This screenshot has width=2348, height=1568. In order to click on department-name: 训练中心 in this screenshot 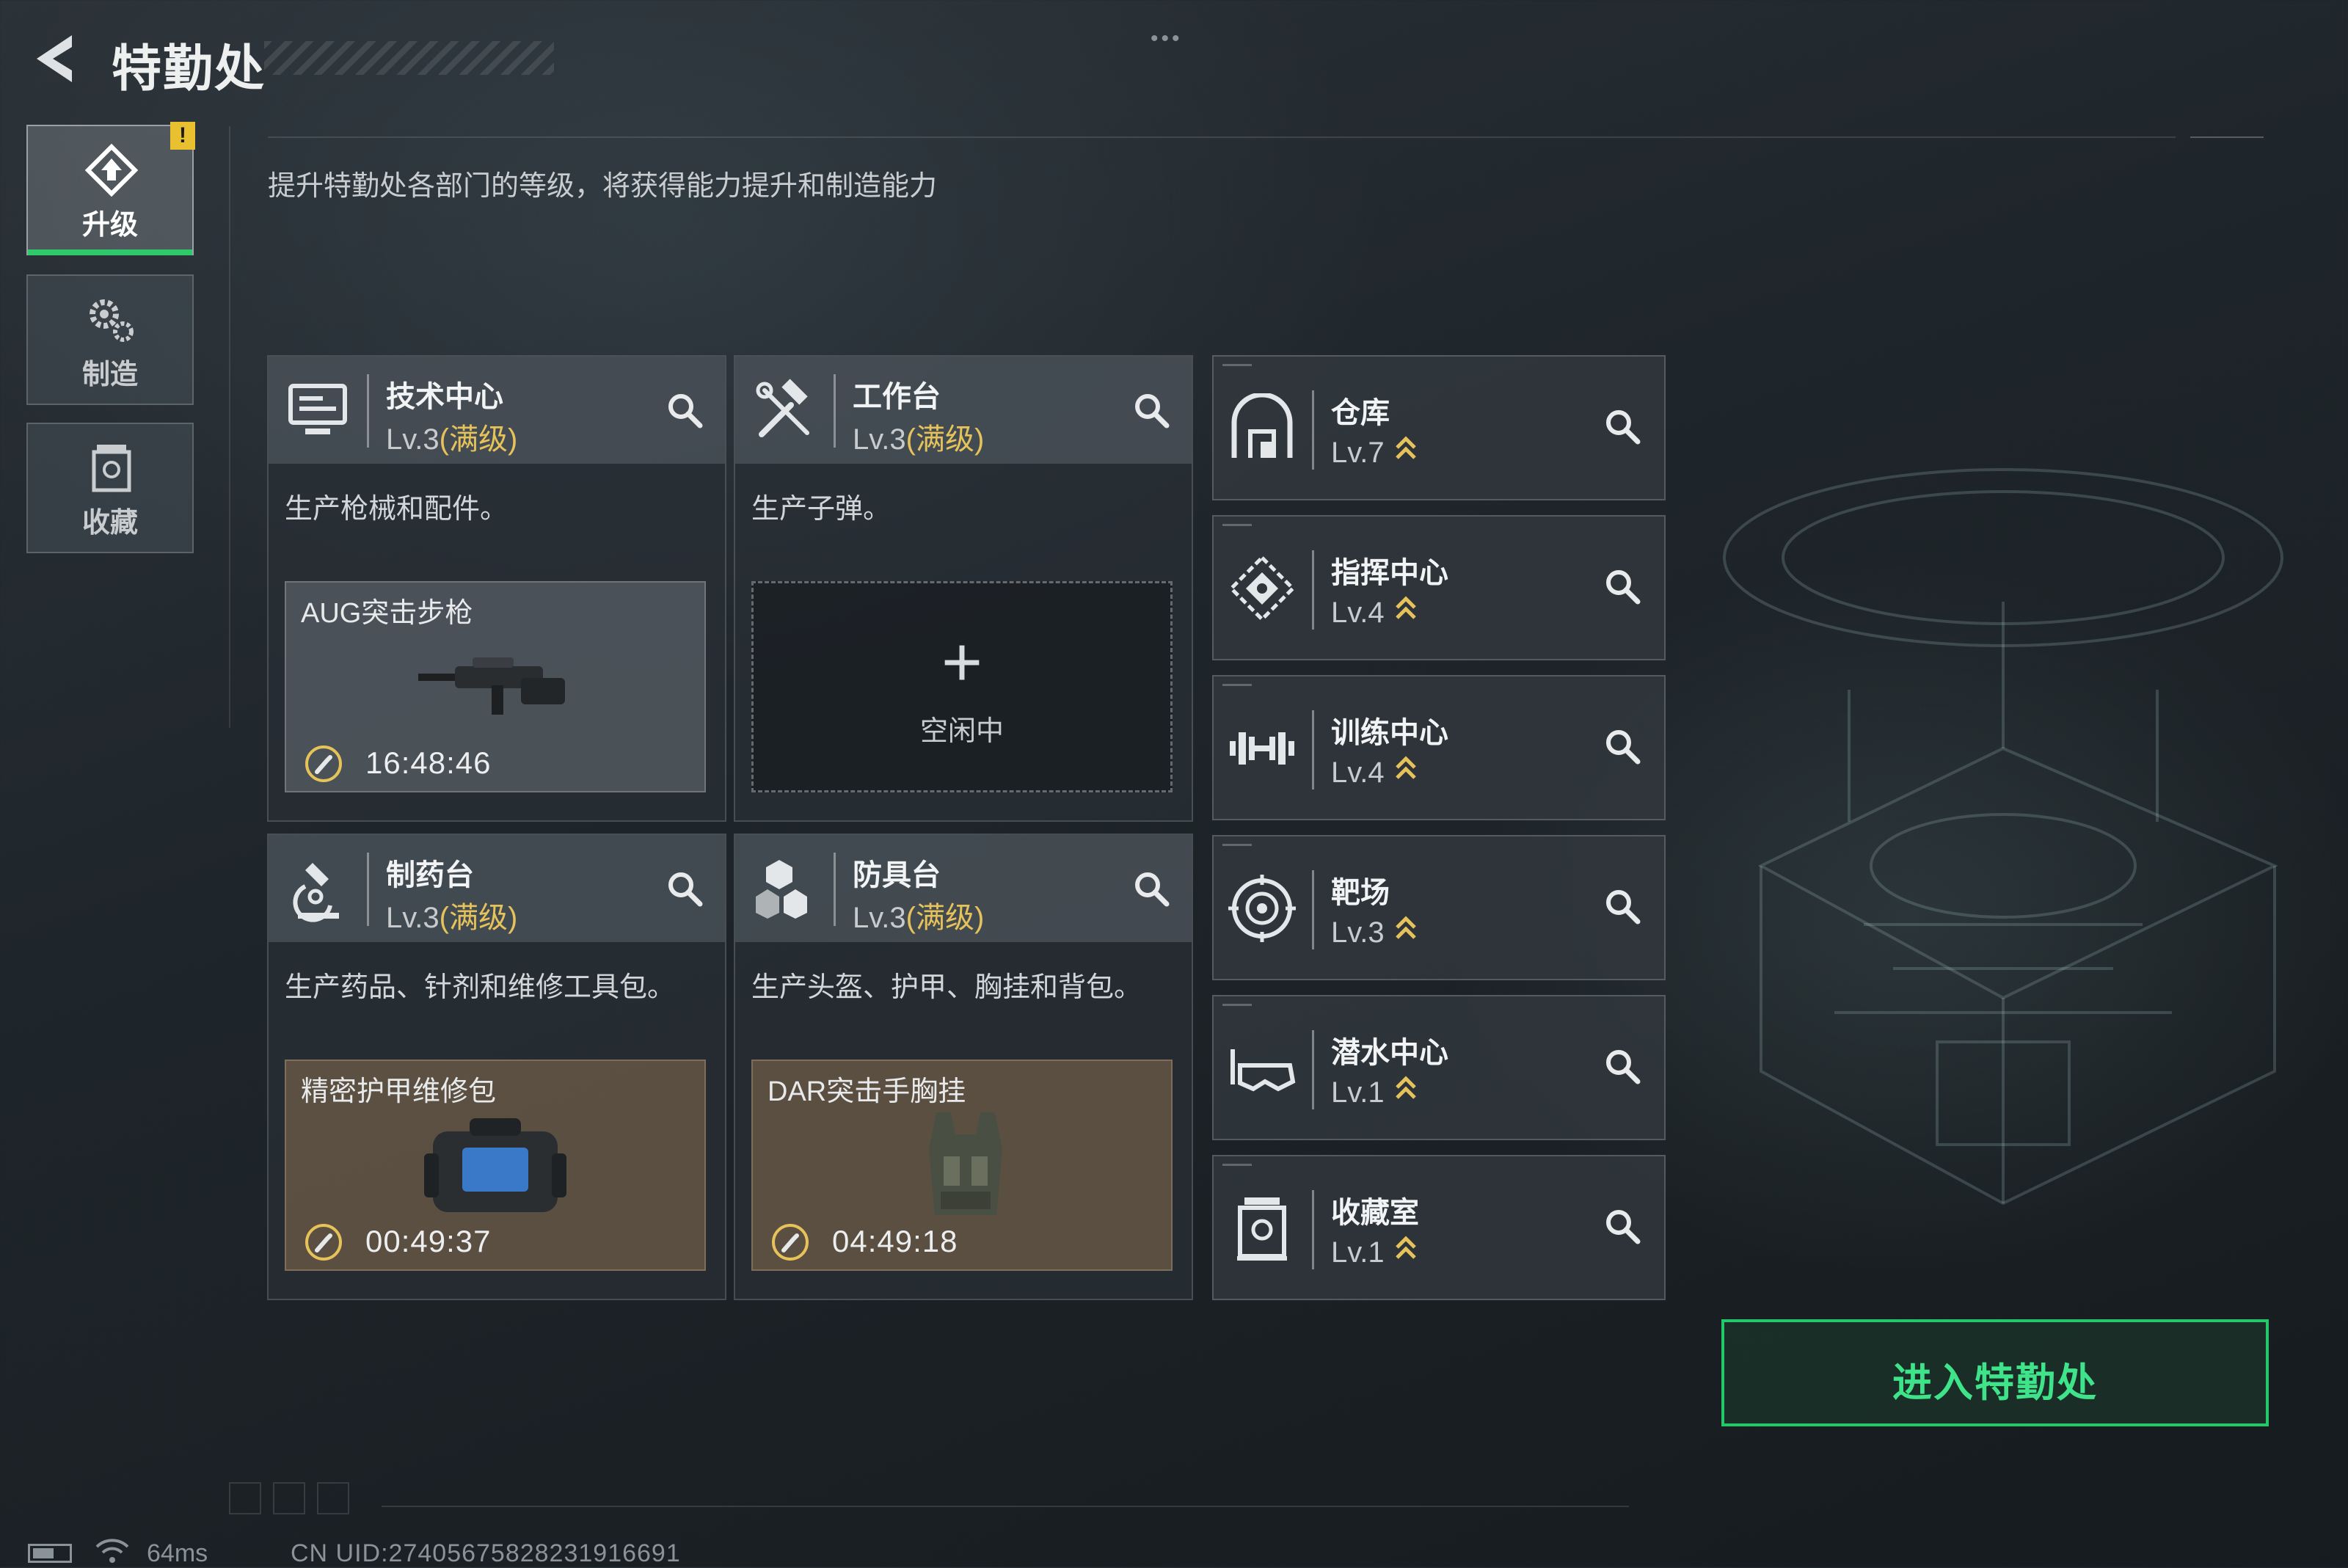, I will do `click(1389, 733)`.